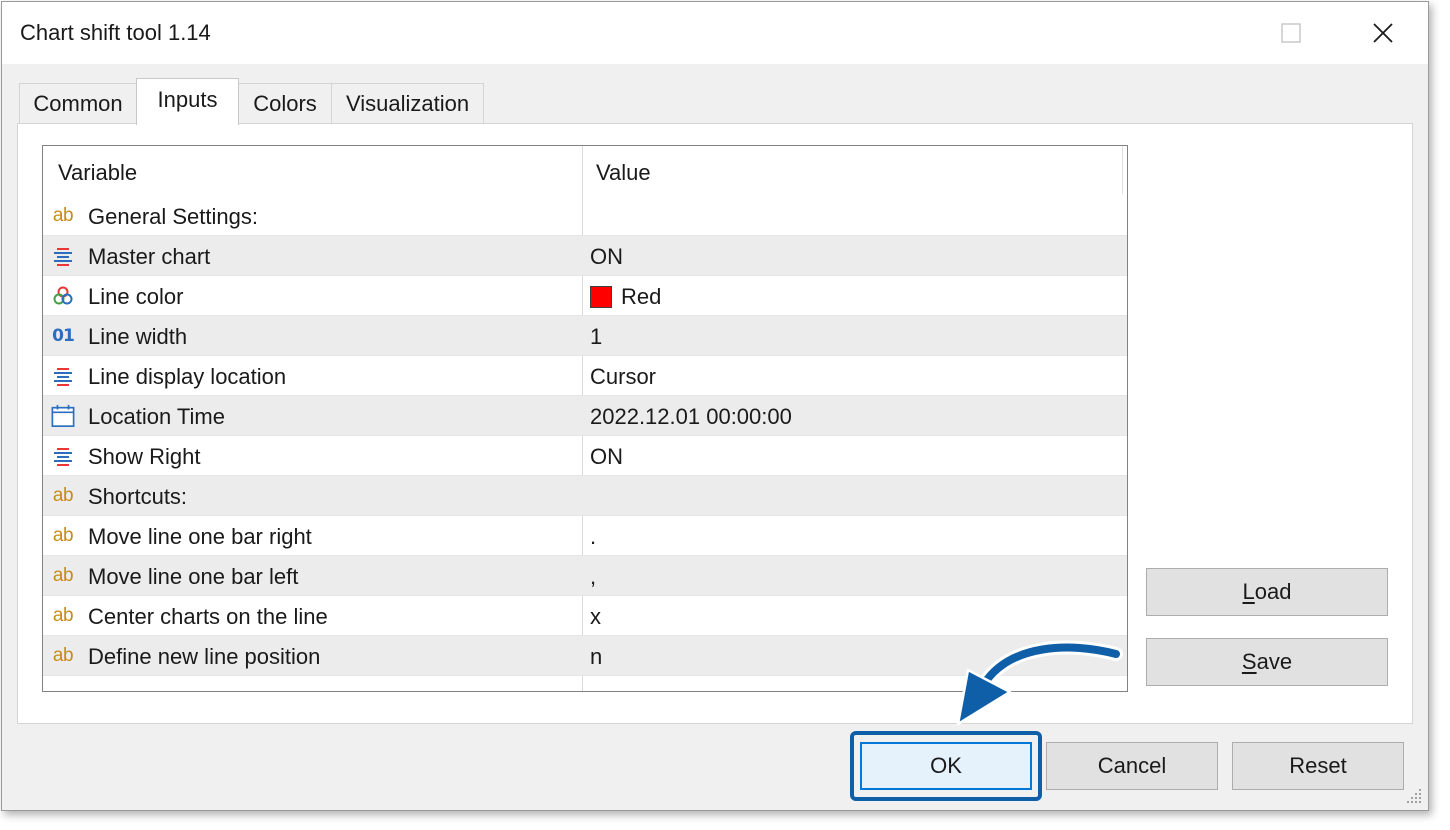 The height and width of the screenshot is (830, 1450). What do you see at coordinates (1318, 766) in the screenshot?
I see `reset-button: Reset` at bounding box center [1318, 766].